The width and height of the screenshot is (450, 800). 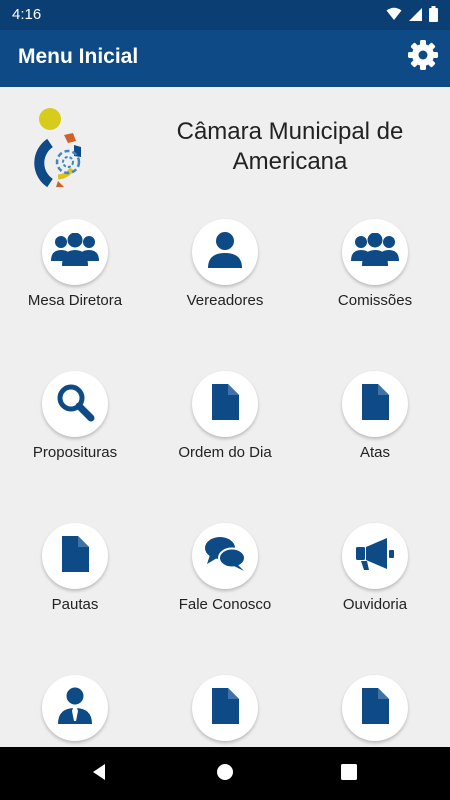 I want to click on megaphone-icon, so click(x=375, y=556).